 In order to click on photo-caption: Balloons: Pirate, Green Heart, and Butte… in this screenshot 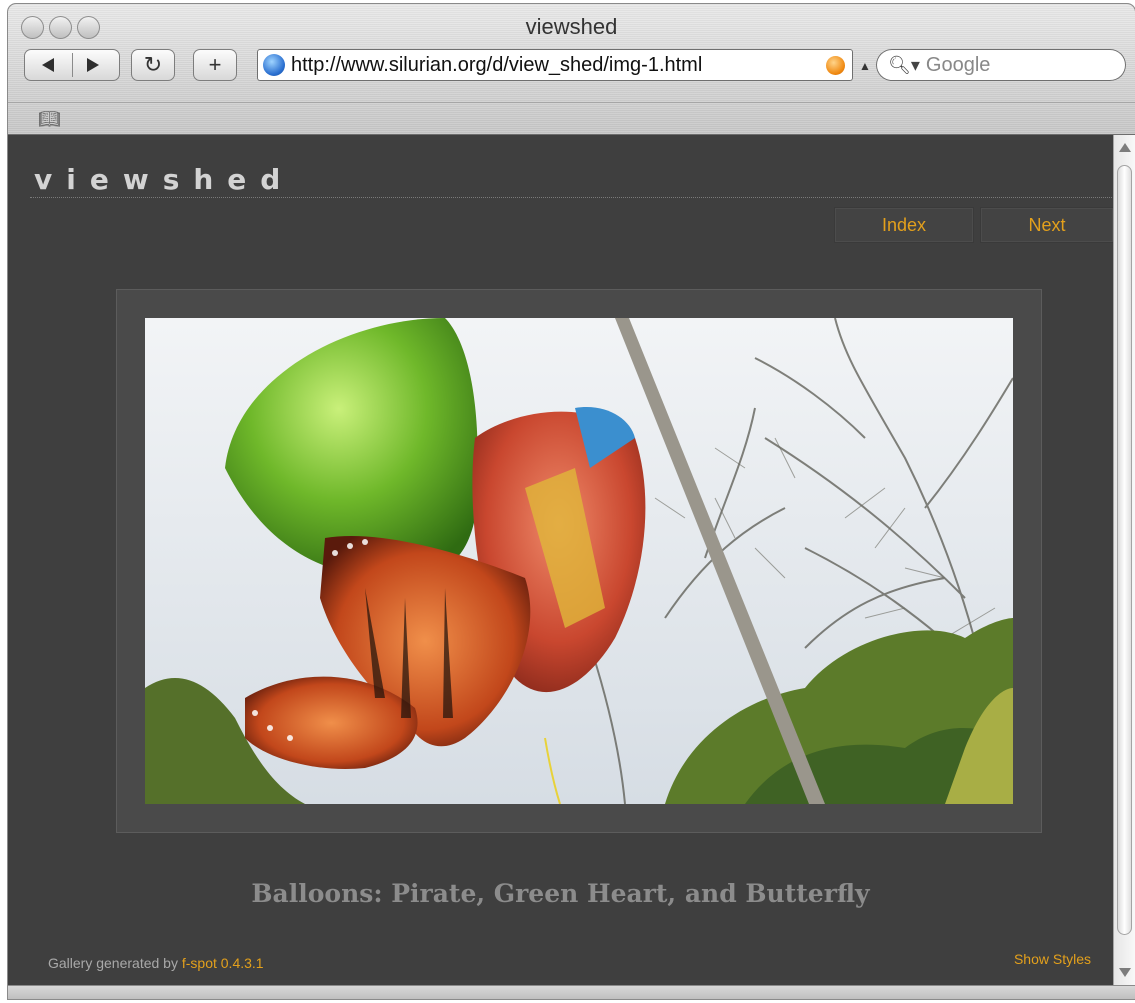, I will do `click(560, 893)`.